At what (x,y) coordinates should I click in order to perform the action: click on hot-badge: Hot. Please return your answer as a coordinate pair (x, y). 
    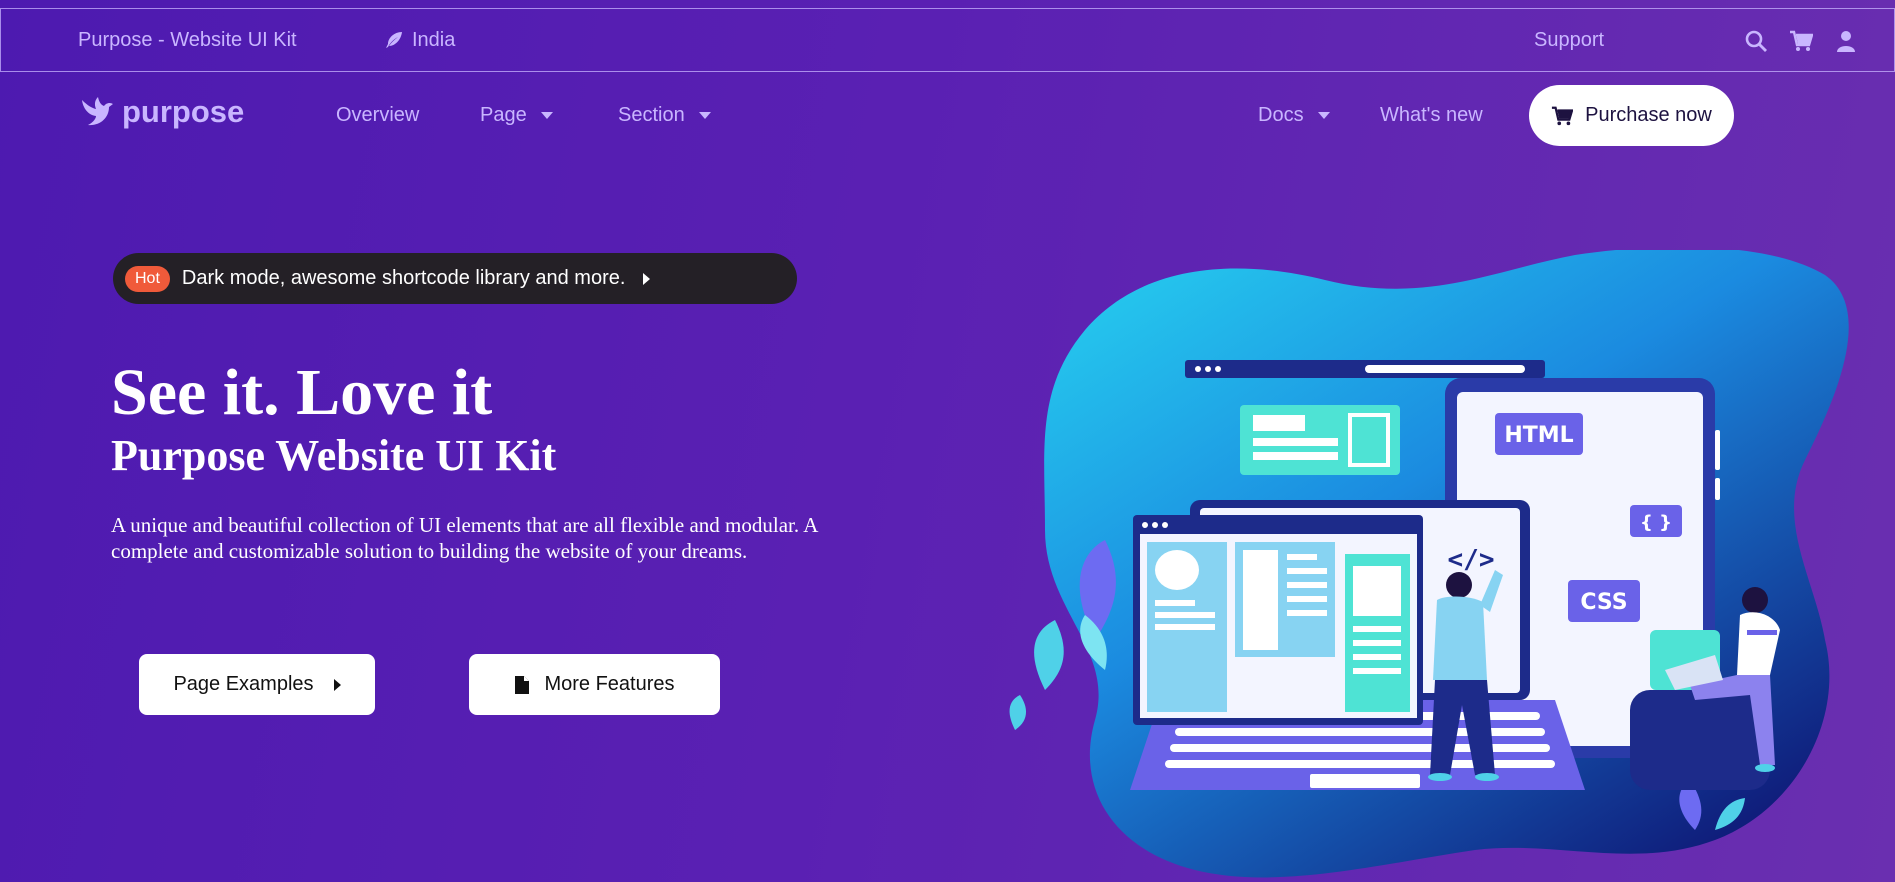
    Looking at the image, I should click on (147, 278).